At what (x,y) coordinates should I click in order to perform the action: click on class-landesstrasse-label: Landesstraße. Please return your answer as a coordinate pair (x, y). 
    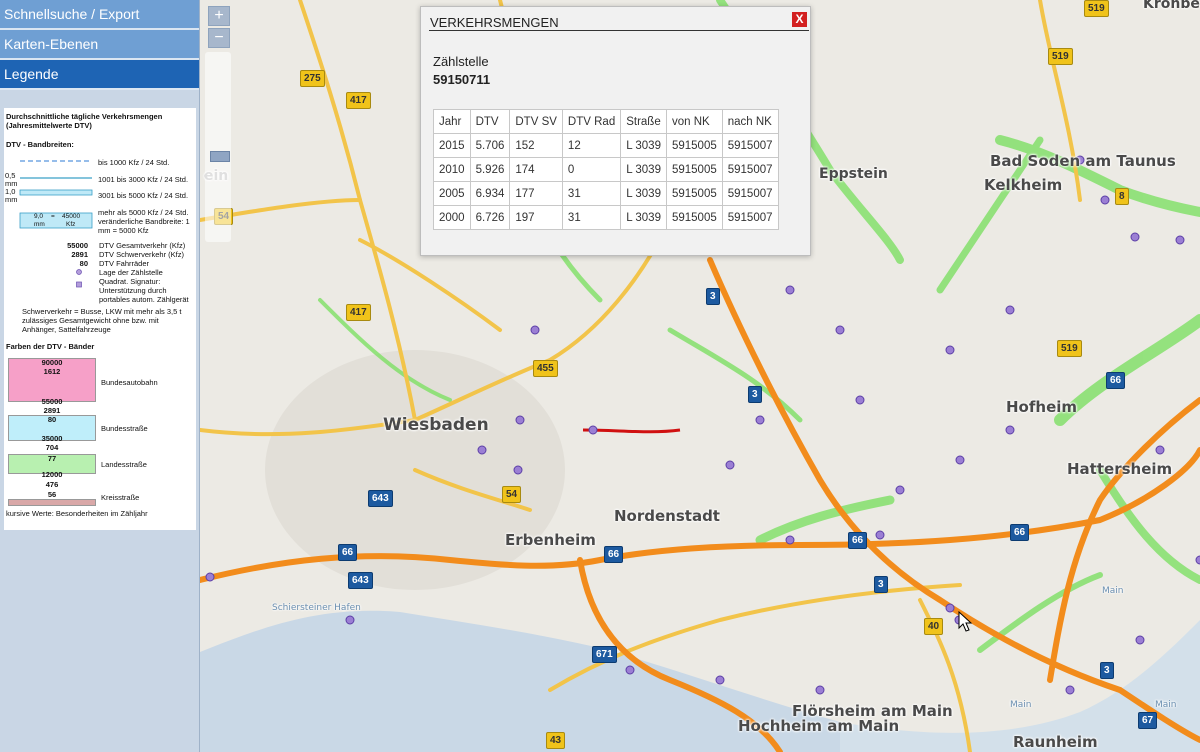
    Looking at the image, I should click on (124, 464).